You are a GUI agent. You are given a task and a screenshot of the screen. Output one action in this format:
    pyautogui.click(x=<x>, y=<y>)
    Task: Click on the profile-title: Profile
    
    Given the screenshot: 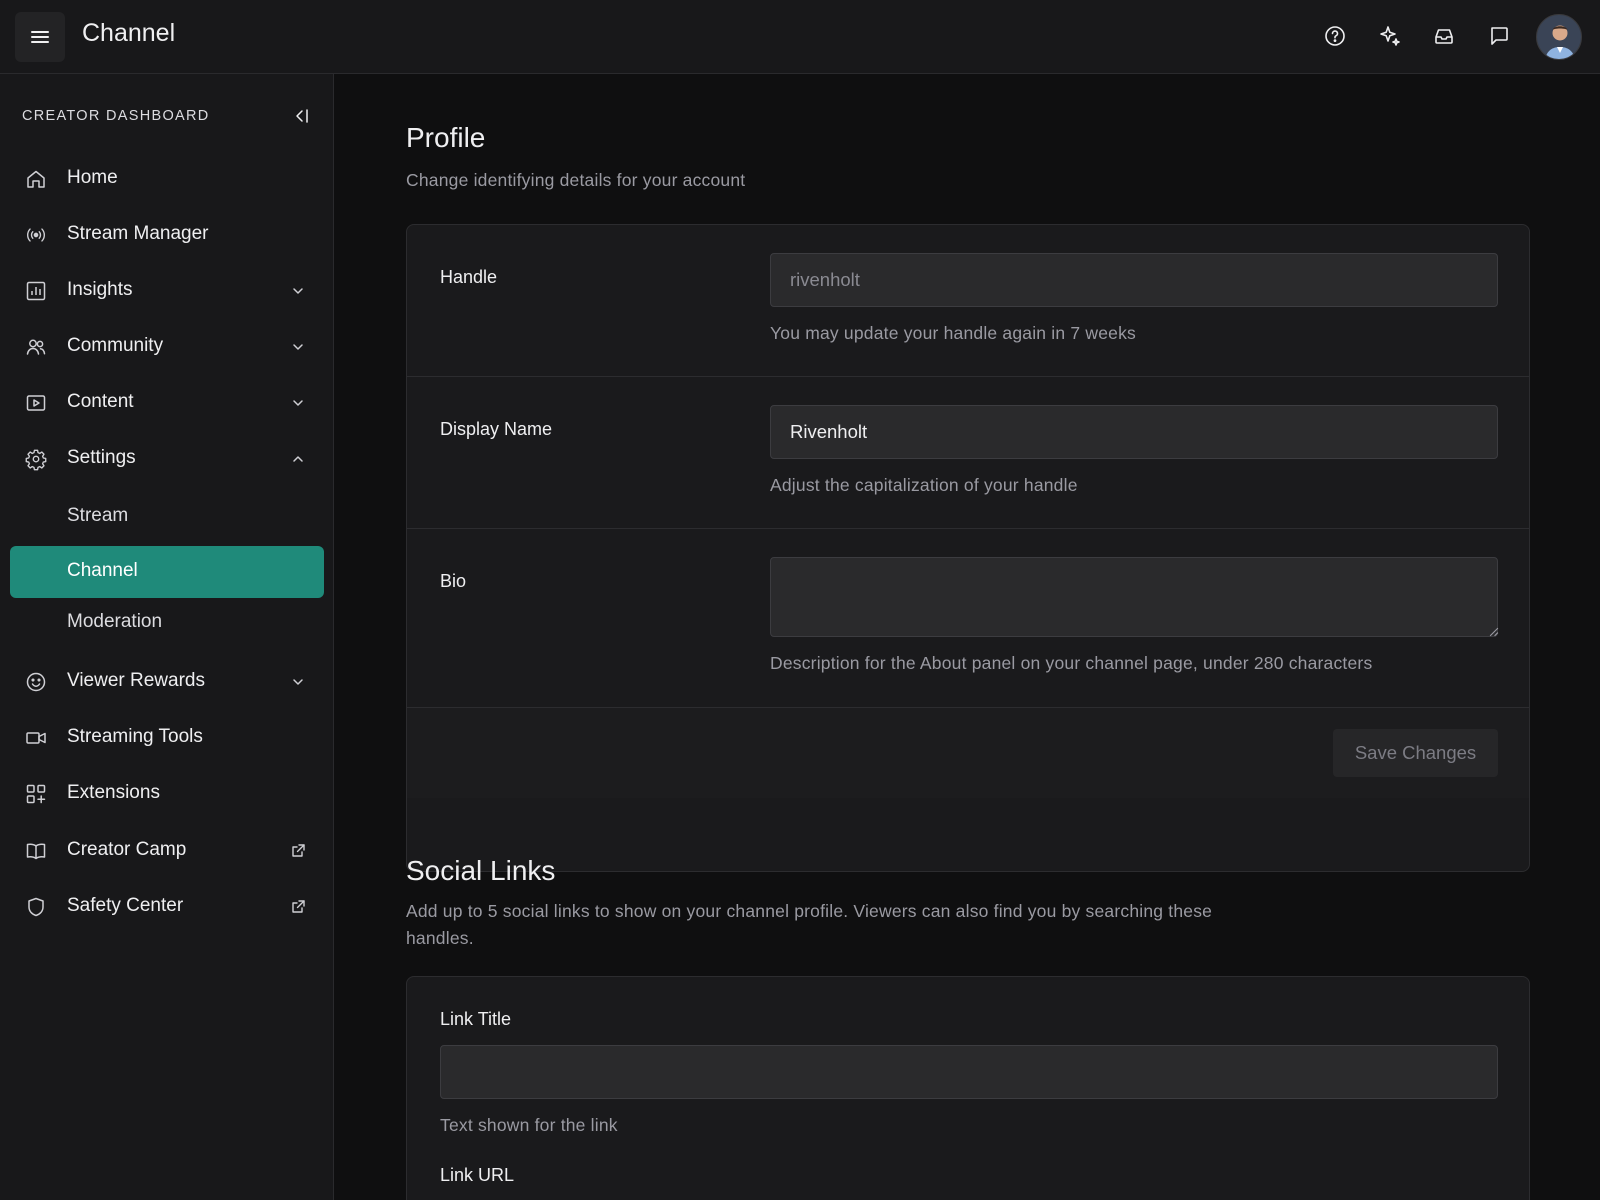 What is the action you would take?
    pyautogui.click(x=446, y=137)
    